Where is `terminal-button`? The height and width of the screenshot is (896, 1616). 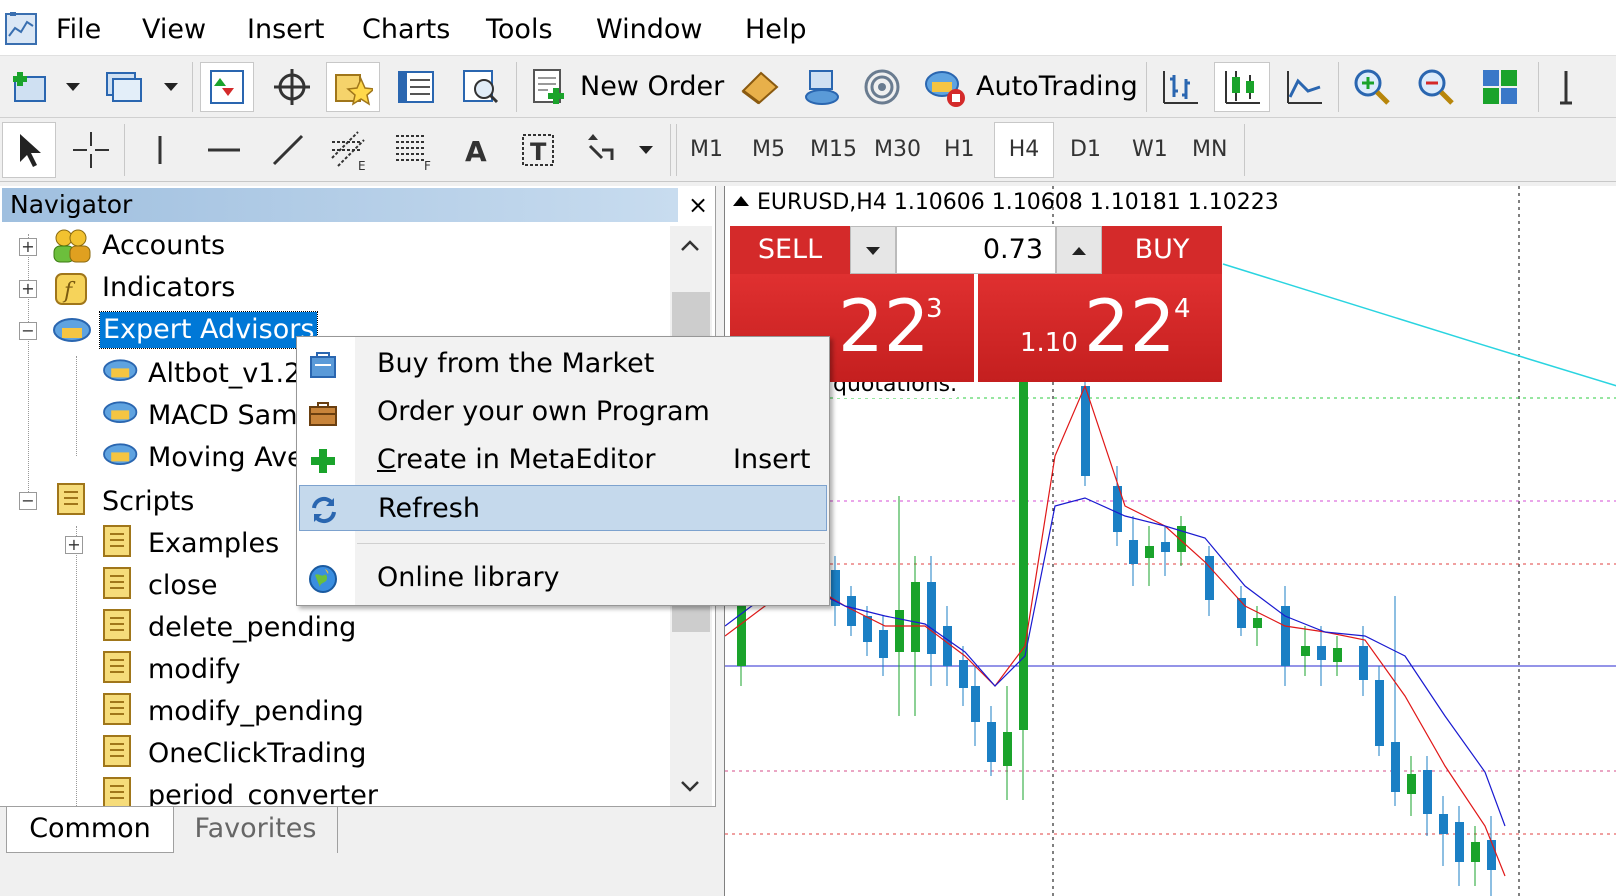
terminal-button is located at coordinates (416, 87).